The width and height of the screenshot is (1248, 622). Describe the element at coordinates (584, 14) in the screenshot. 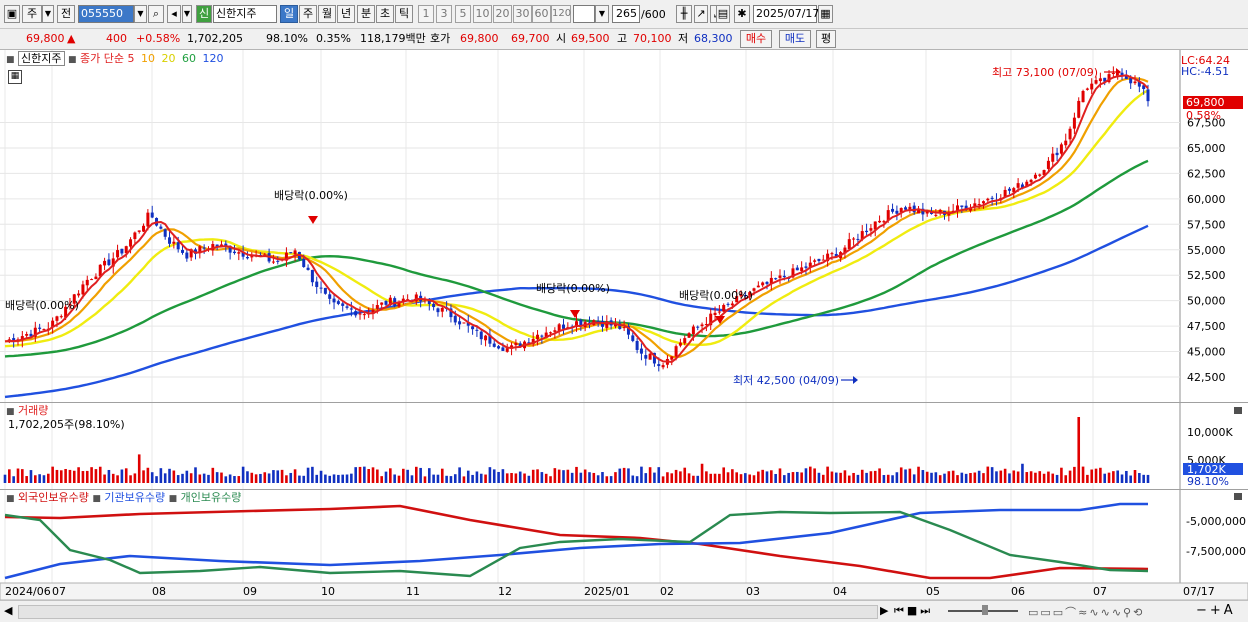

I see `interval-custom-input` at that location.